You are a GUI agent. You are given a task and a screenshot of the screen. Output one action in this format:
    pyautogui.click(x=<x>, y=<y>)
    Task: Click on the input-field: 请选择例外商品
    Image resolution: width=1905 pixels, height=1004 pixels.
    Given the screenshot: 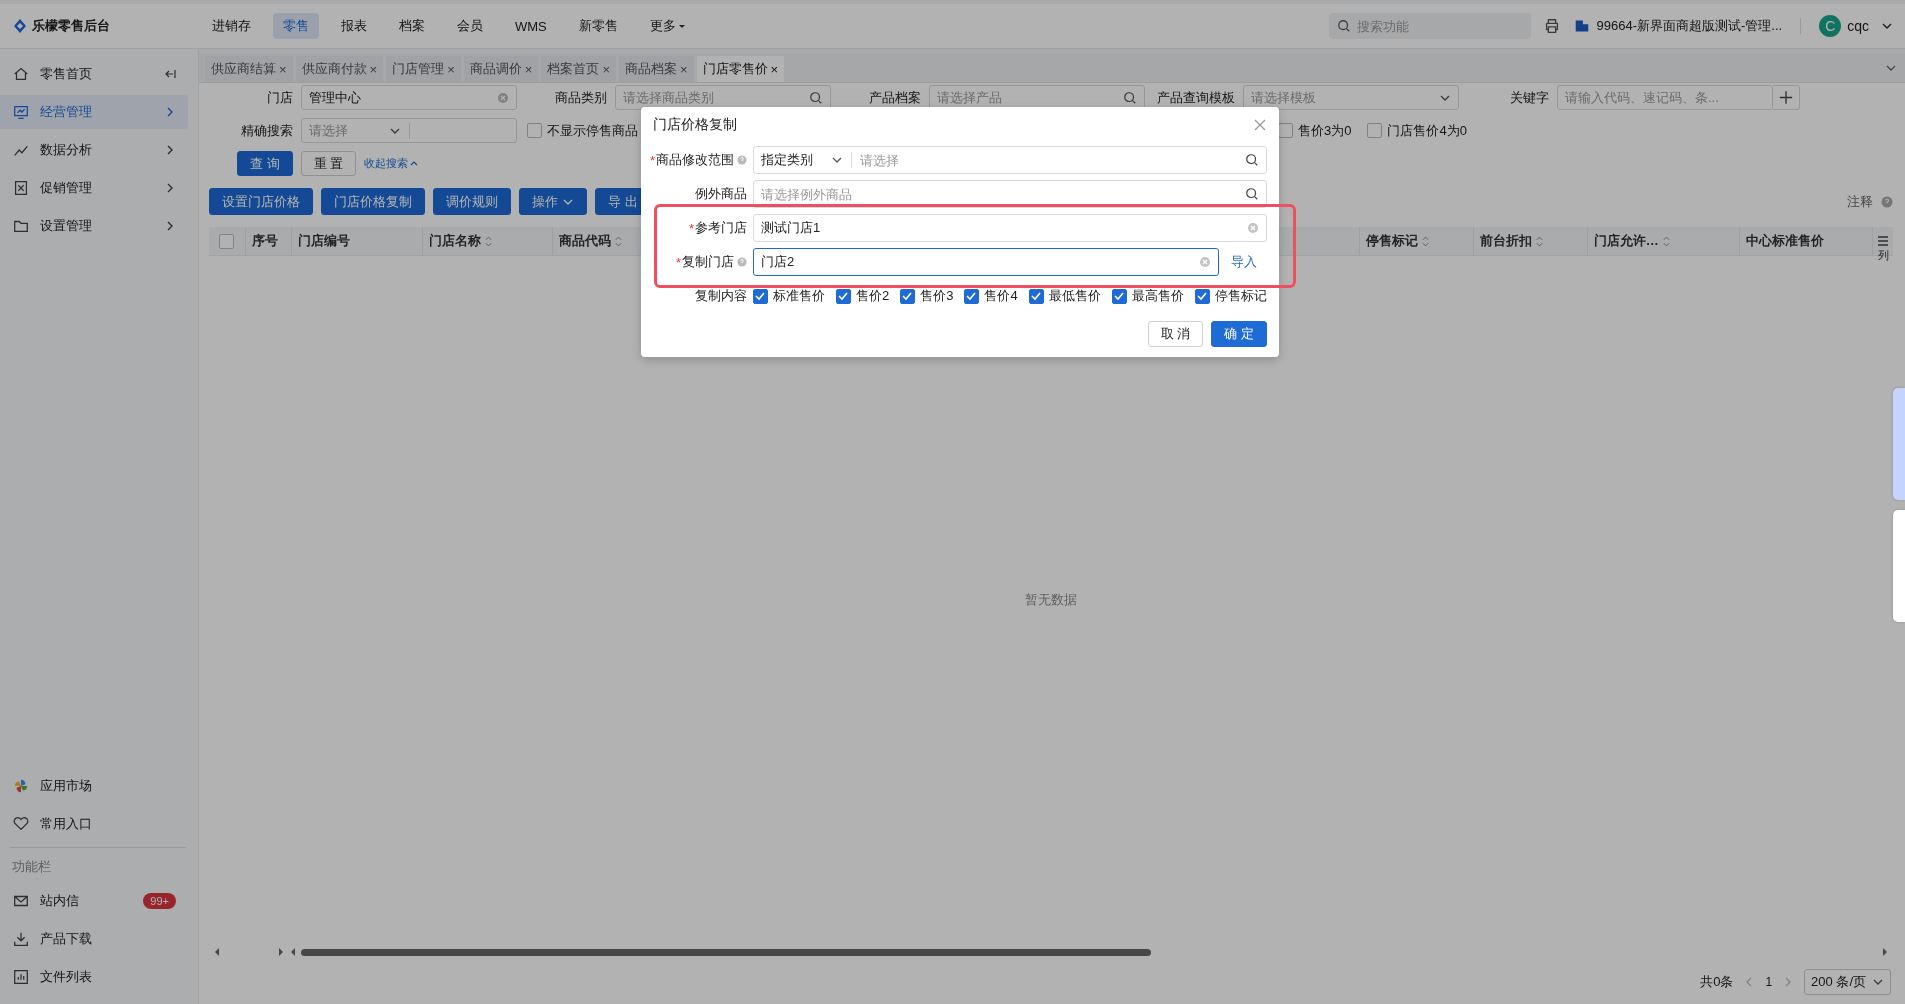 What is the action you would take?
    pyautogui.click(x=1001, y=194)
    